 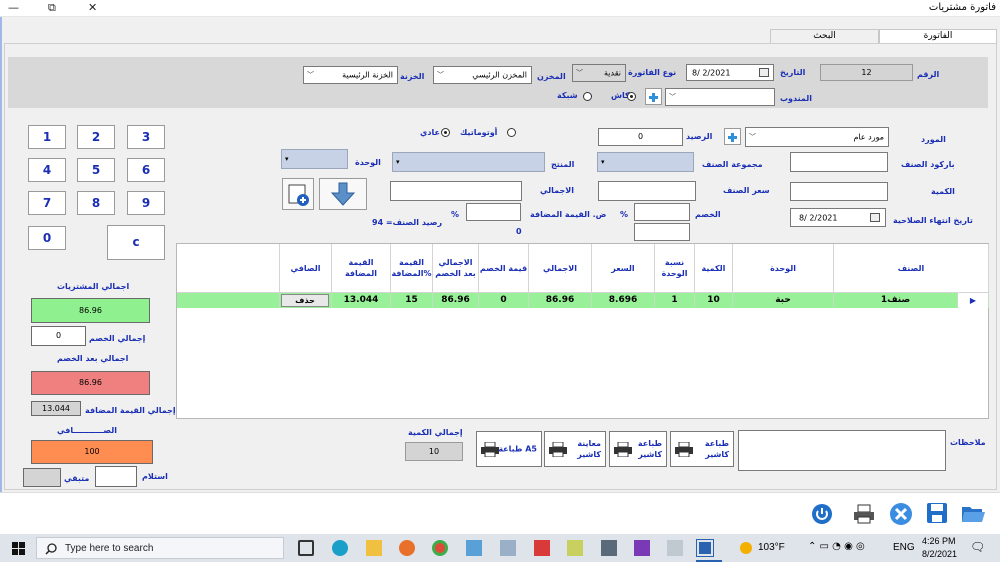 What do you see at coordinates (160, 548) in the screenshot?
I see `taskbar-search-box: Type here to search` at bounding box center [160, 548].